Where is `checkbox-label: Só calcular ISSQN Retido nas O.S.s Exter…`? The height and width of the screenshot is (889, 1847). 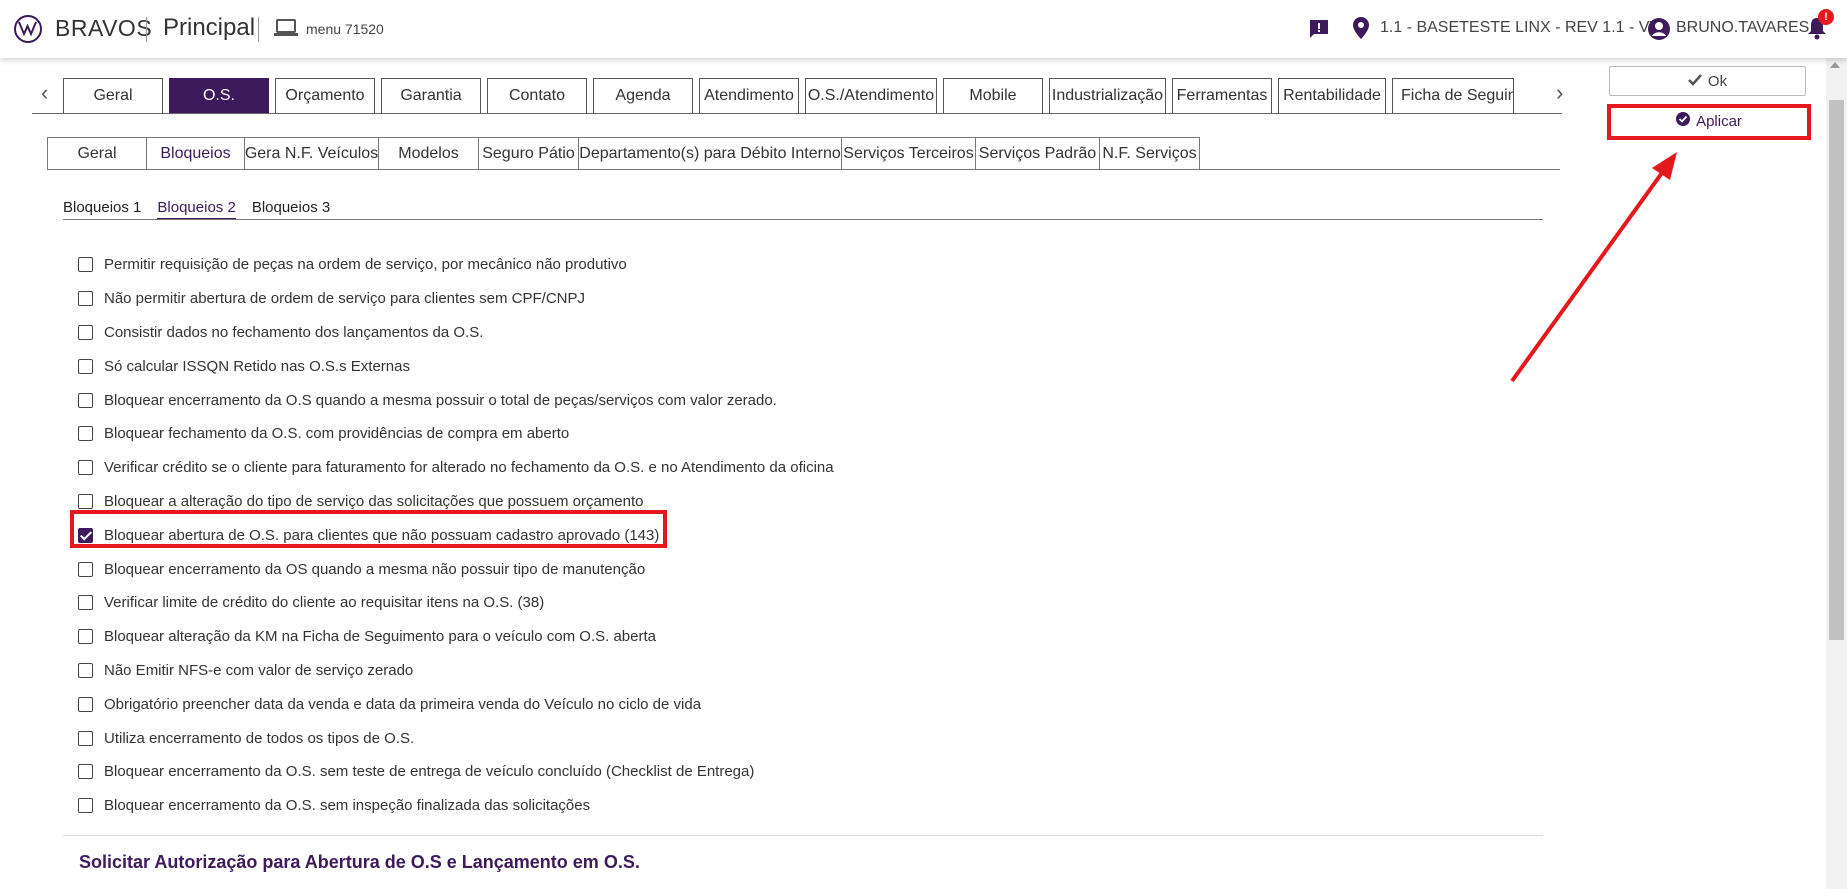
checkbox-label: Só calcular ISSQN Retido nas O.S.s Exter… is located at coordinates (257, 366).